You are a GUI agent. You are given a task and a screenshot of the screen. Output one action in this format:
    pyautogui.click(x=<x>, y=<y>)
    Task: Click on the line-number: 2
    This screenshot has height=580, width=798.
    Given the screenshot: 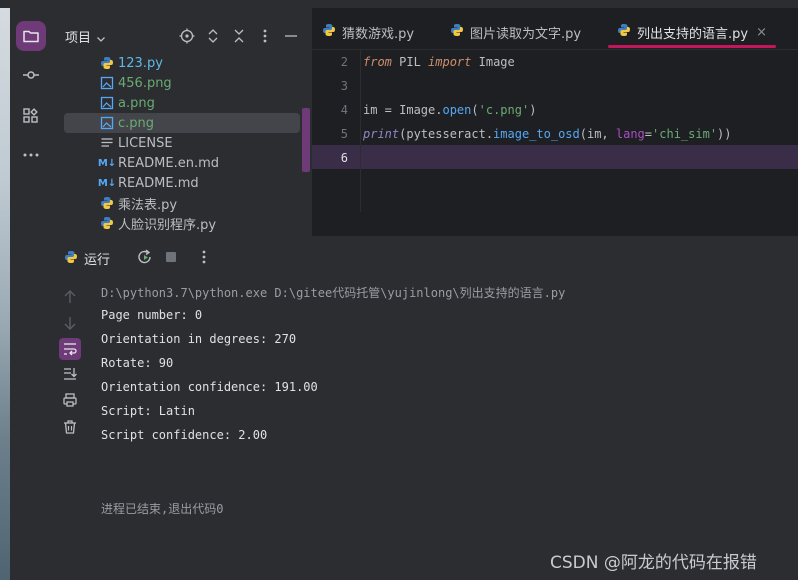 What is the action you would take?
    pyautogui.click(x=344, y=62)
    